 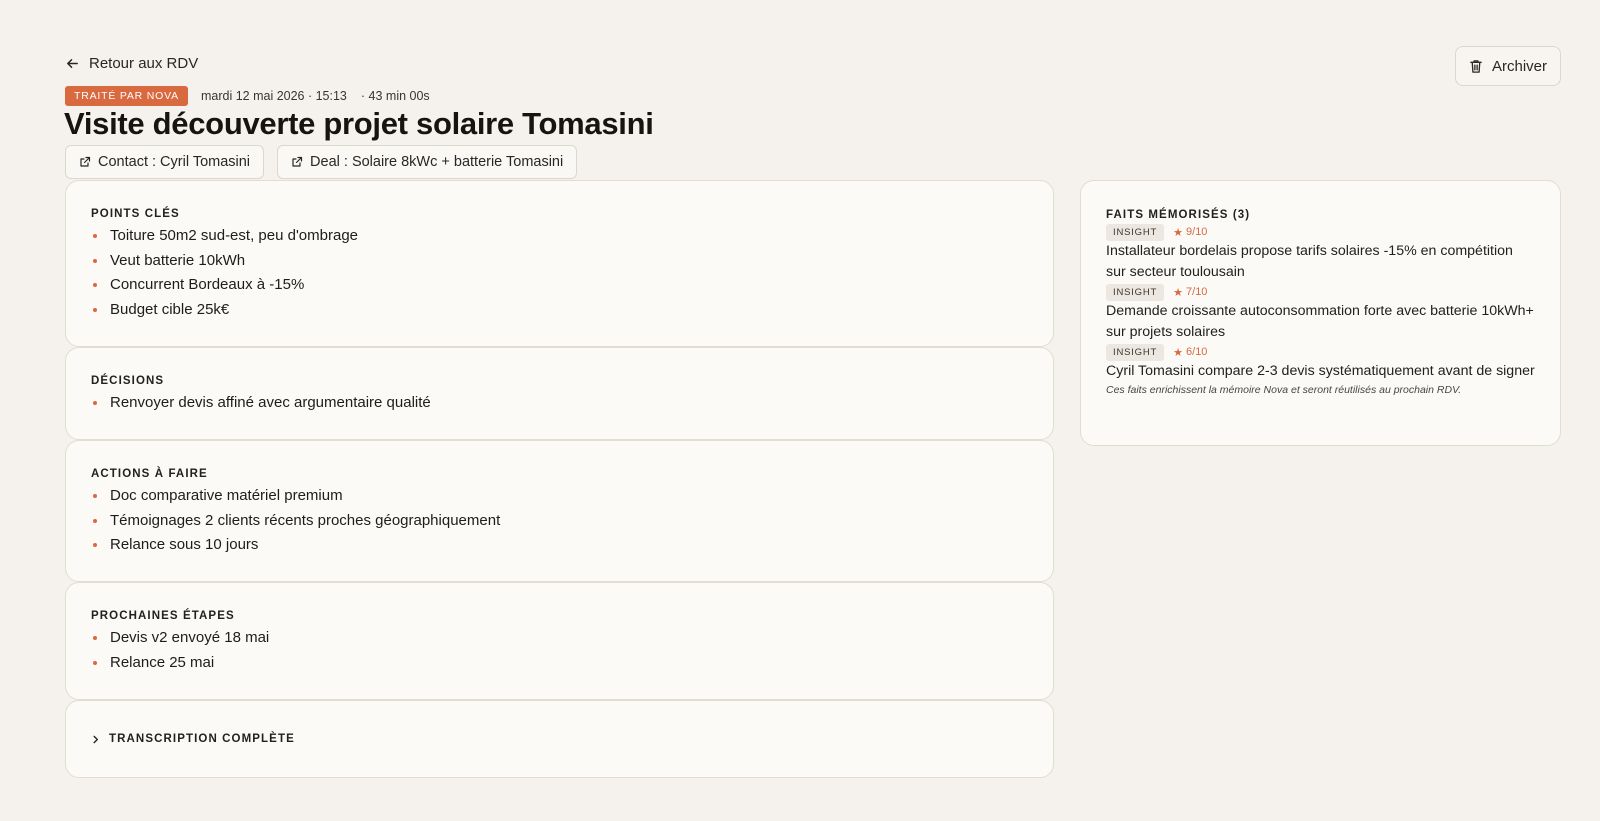 What do you see at coordinates (128, 381) in the screenshot?
I see `decisions-heading: DÉCISIONS` at bounding box center [128, 381].